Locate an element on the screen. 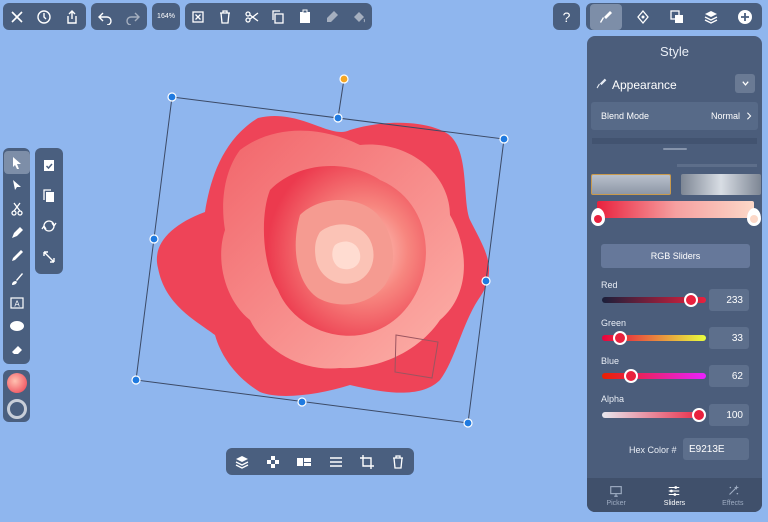  gradient-stop-right is located at coordinates (754, 217).